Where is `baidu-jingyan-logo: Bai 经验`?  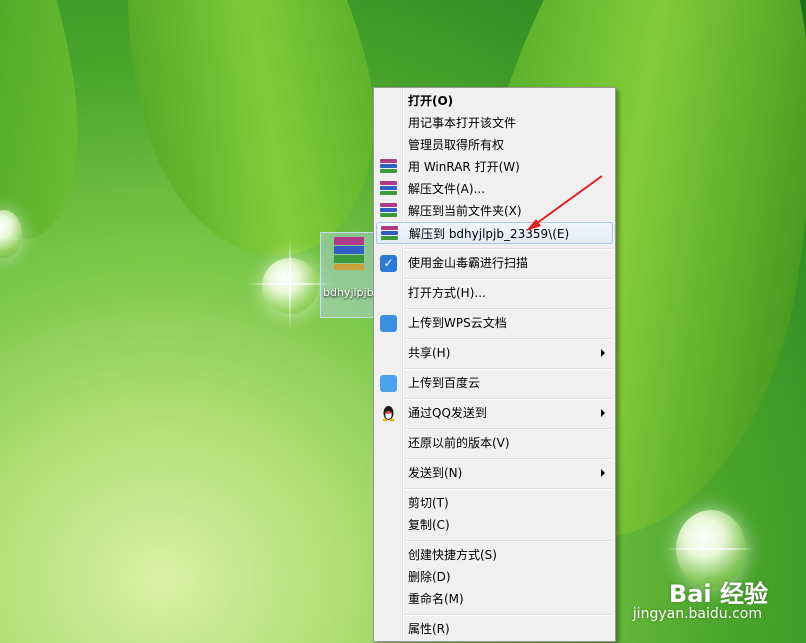
baidu-jingyan-logo: Bai 经验 is located at coordinates (718, 594).